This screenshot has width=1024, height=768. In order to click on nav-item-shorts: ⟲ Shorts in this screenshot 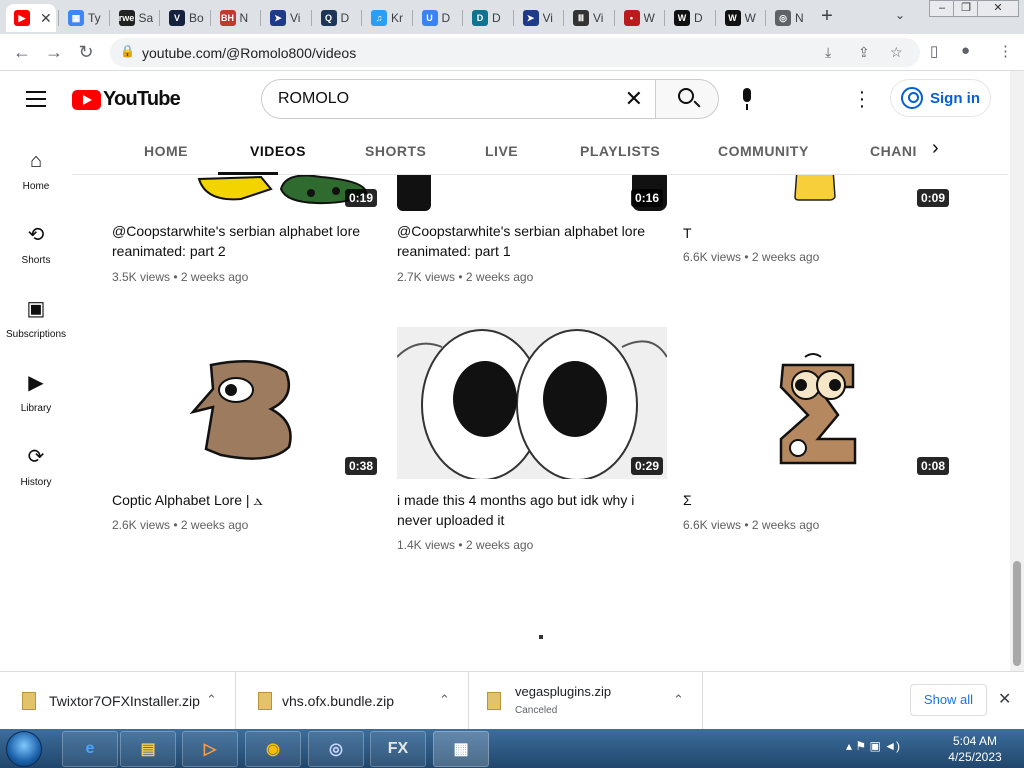, I will do `click(36, 244)`.